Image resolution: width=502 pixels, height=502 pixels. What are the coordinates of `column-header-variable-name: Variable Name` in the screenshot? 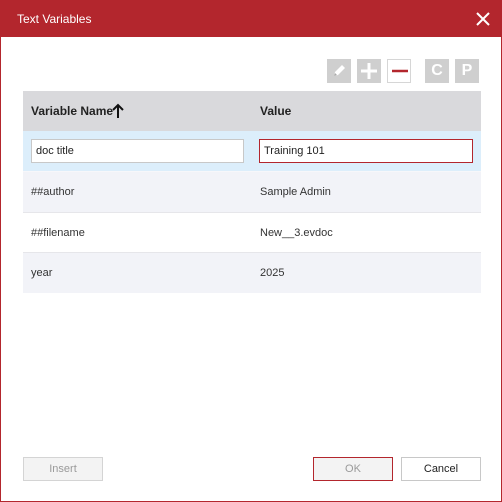 It's located at (72, 111).